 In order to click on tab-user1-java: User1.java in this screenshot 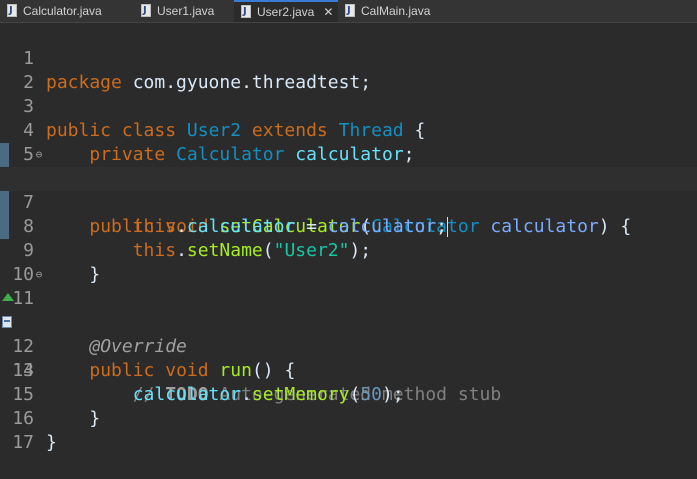, I will do `click(184, 11)`.